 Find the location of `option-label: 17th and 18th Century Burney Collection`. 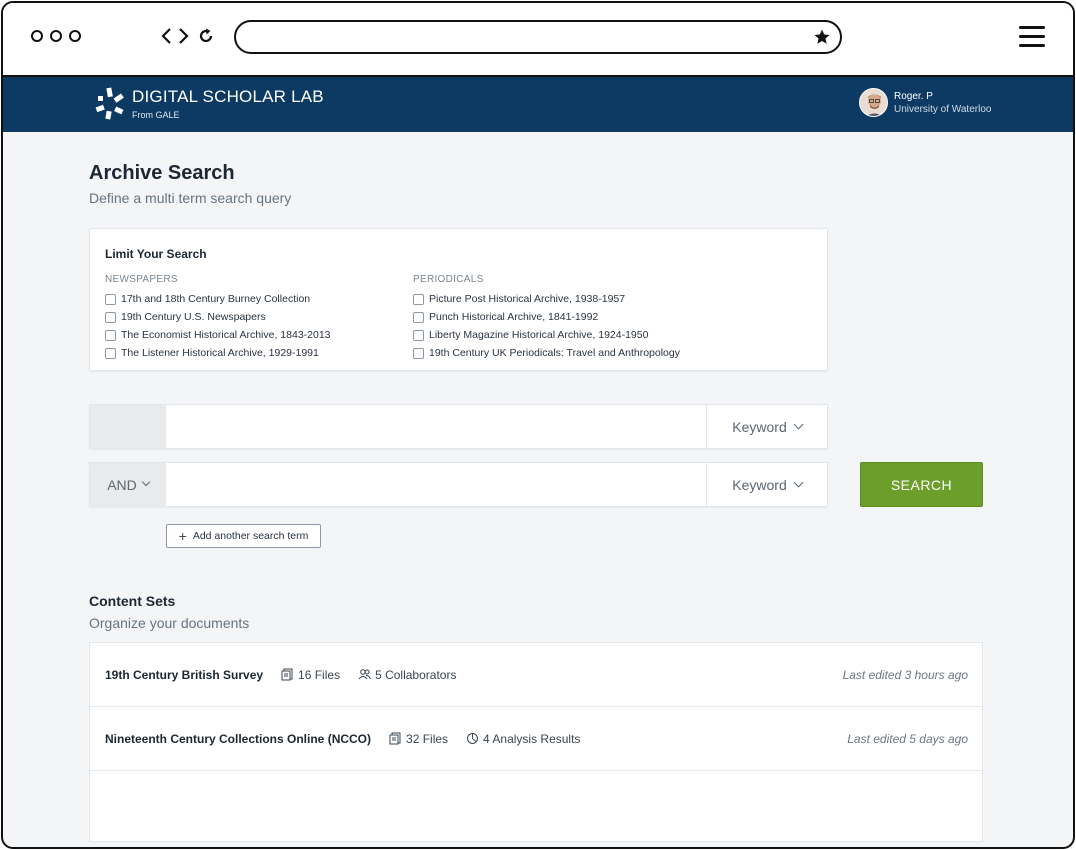

option-label: 17th and 18th Century Burney Collection is located at coordinates (216, 299).